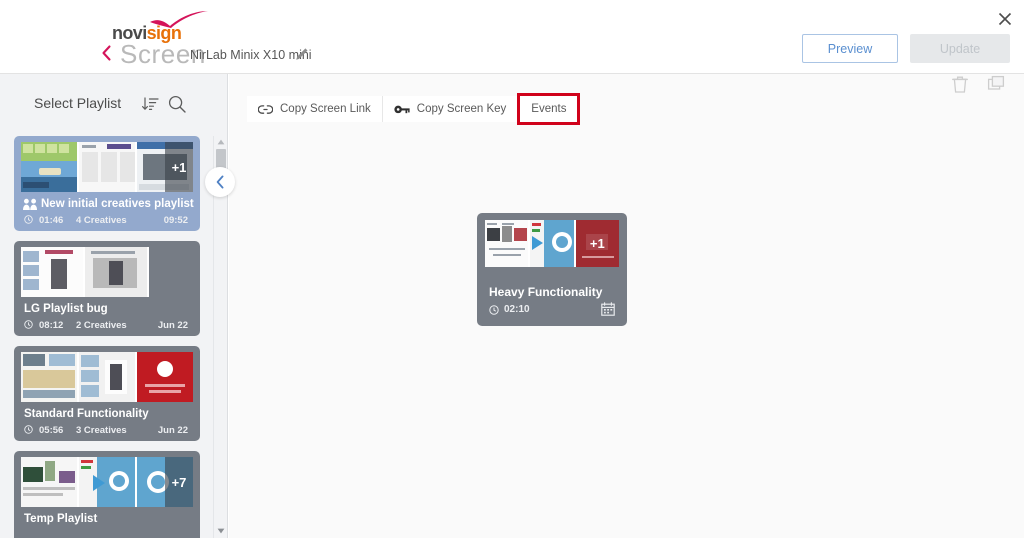 This screenshot has height=538, width=1024. Describe the element at coordinates (177, 104) in the screenshot. I see `search-icon` at that location.